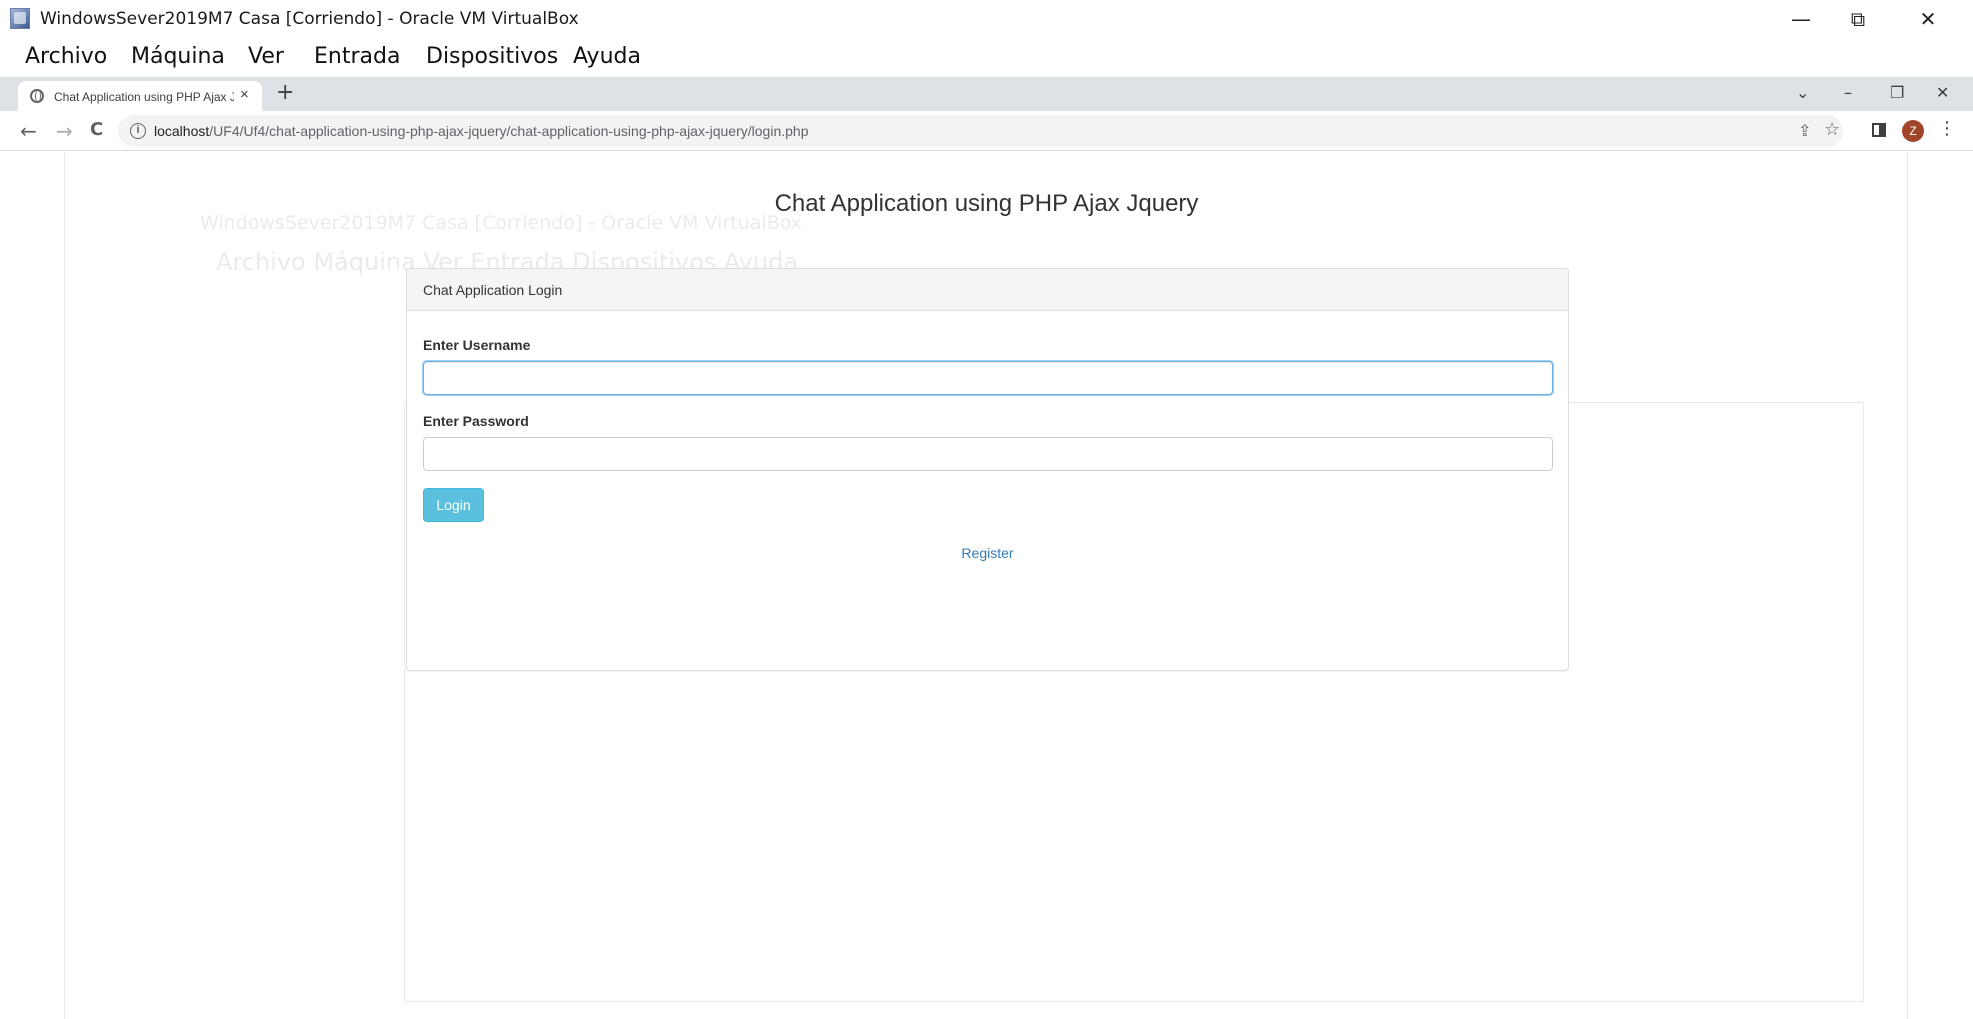  Describe the element at coordinates (1947, 128) in the screenshot. I see `browser-menu-icon: ⋮` at that location.